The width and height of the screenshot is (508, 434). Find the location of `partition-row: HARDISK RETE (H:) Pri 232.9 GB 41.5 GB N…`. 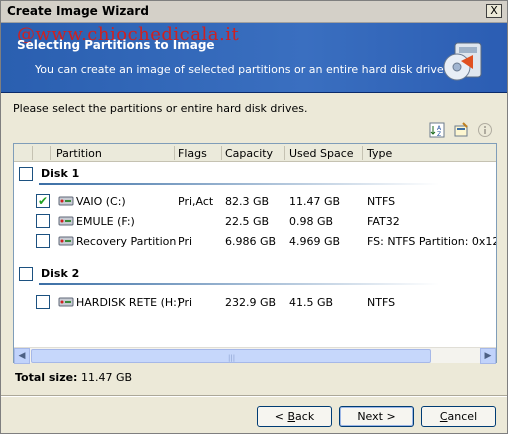

partition-row: HARDISK RETE (H:) Pri 232.9 GB 41.5 GB N… is located at coordinates (255, 302).